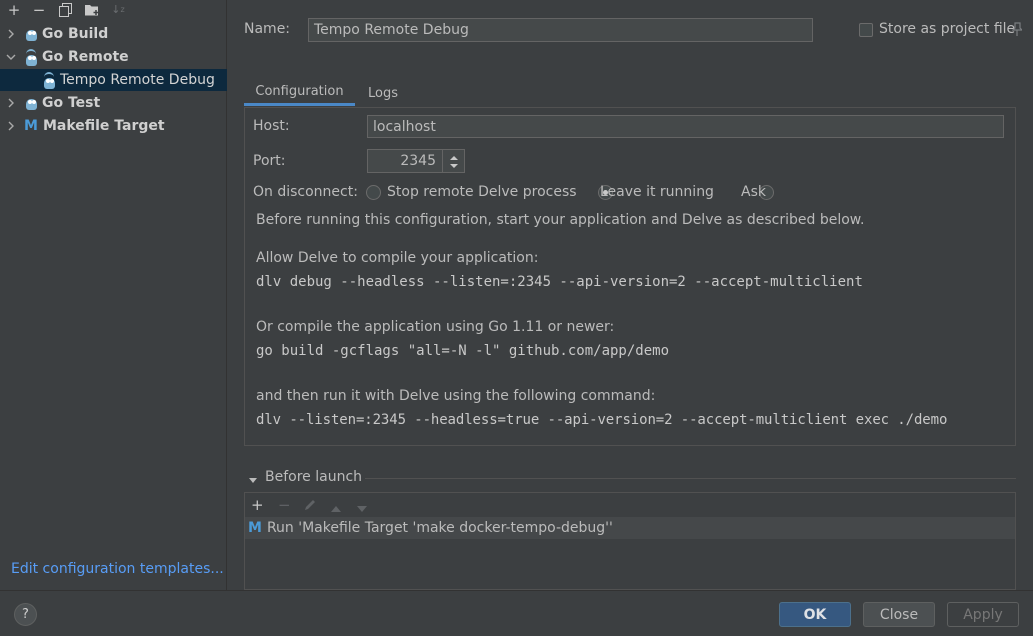  What do you see at coordinates (113, 103) in the screenshot?
I see `tree-item-go-test: Go Test` at bounding box center [113, 103].